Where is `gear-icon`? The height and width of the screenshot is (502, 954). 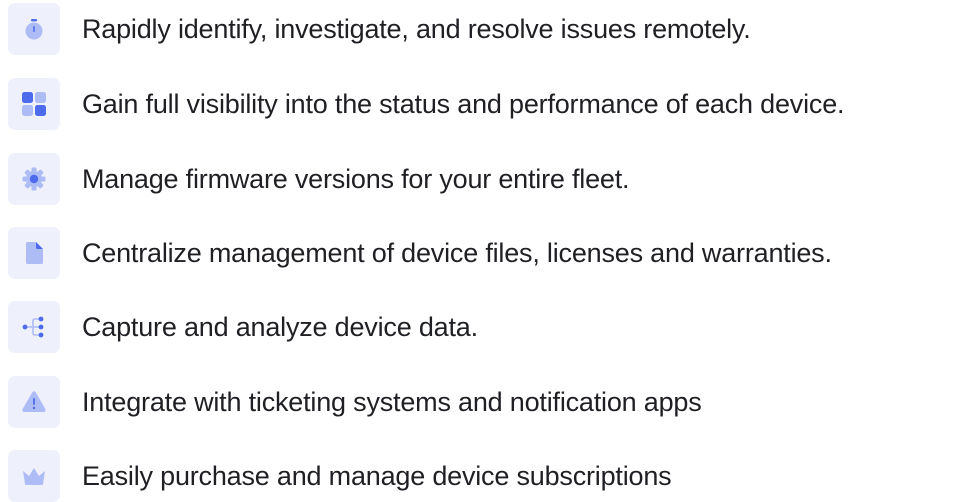
gear-icon is located at coordinates (34, 179).